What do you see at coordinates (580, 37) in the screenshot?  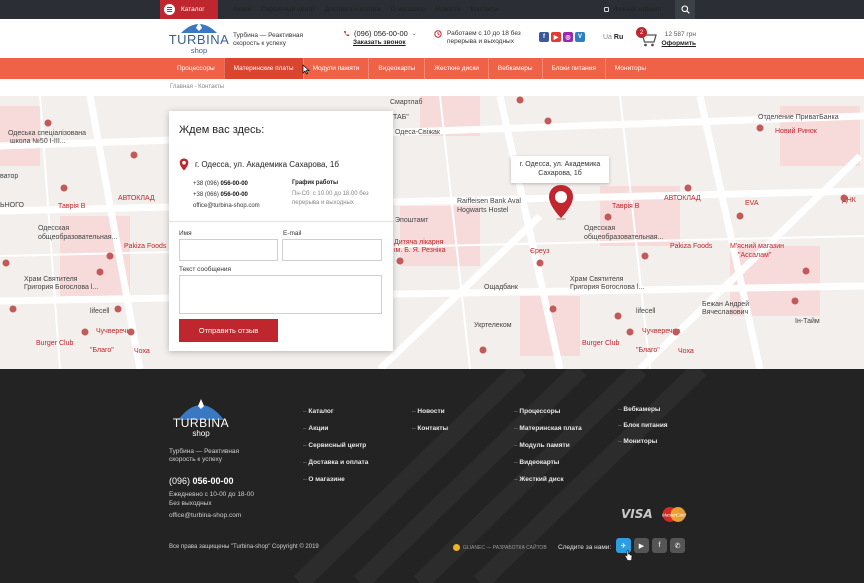 I see `viber-icon: V` at bounding box center [580, 37].